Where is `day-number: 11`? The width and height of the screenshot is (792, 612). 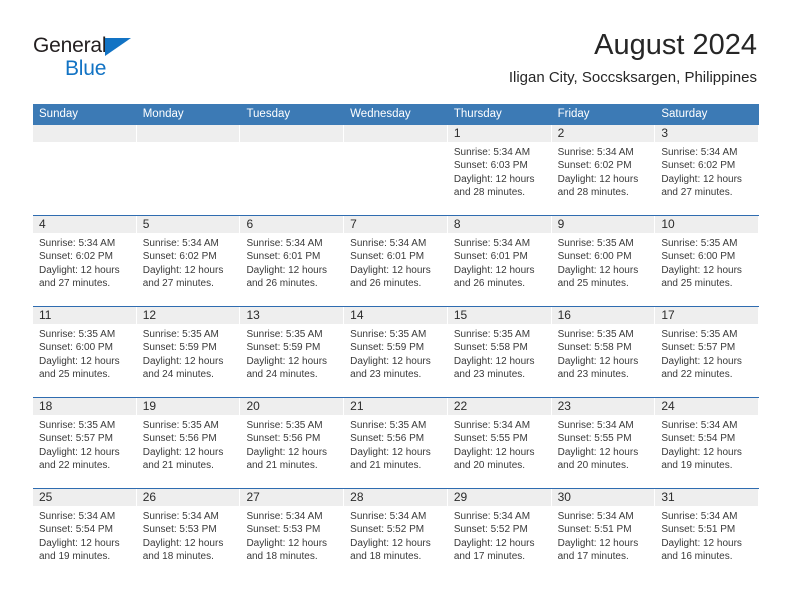
day-number: 11 is located at coordinates (45, 315).